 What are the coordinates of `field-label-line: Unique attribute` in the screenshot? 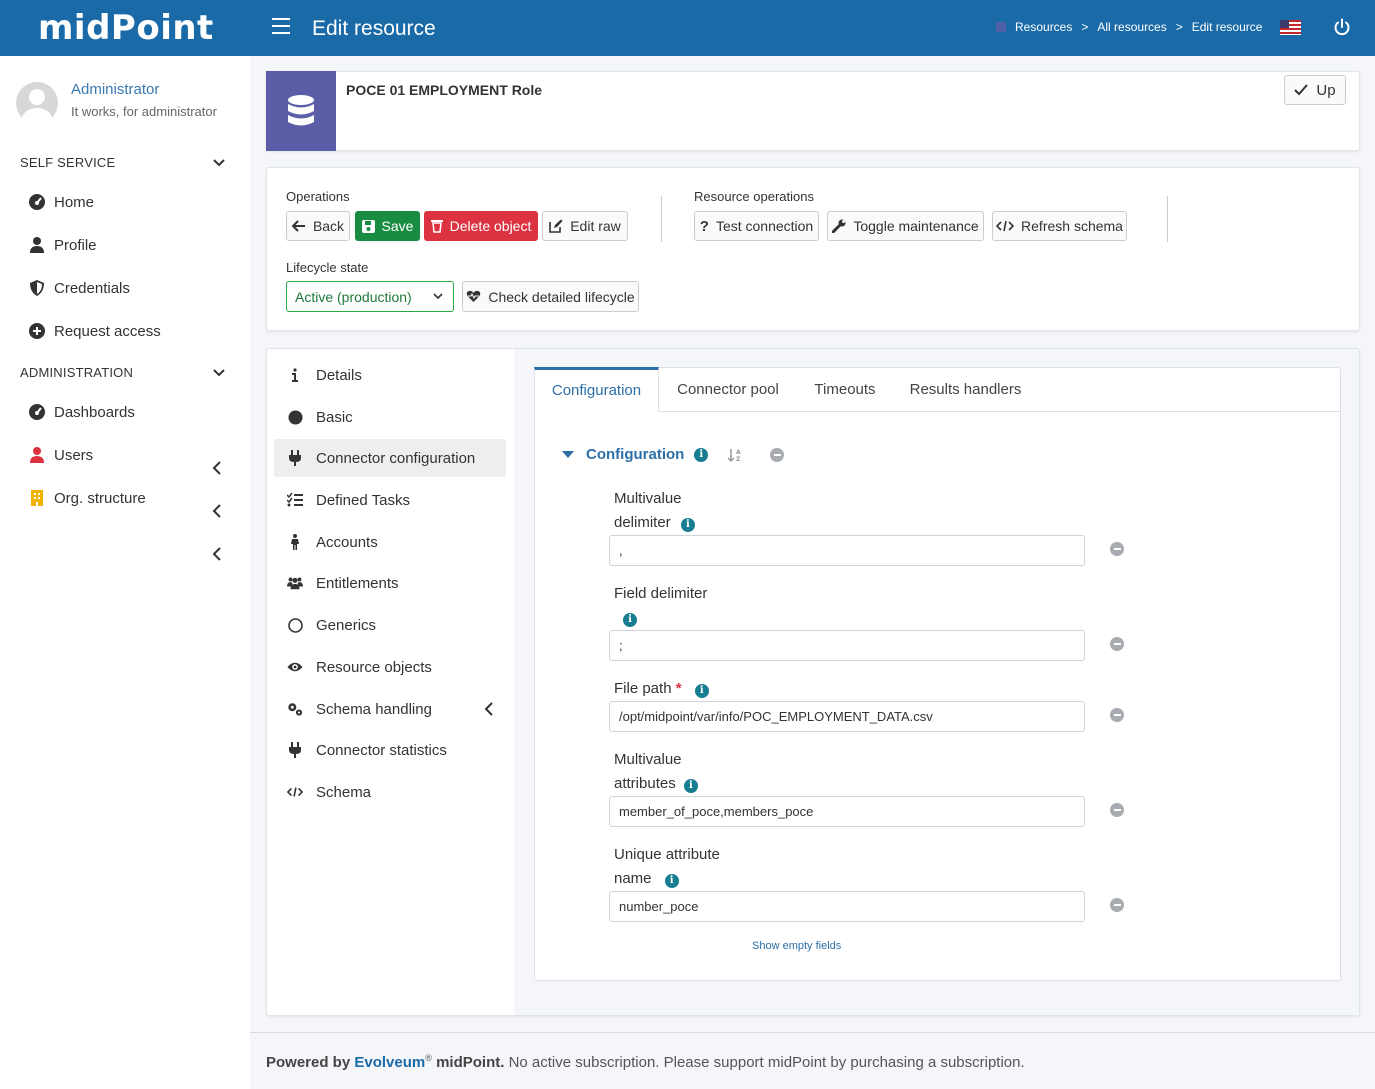 It's located at (667, 854).